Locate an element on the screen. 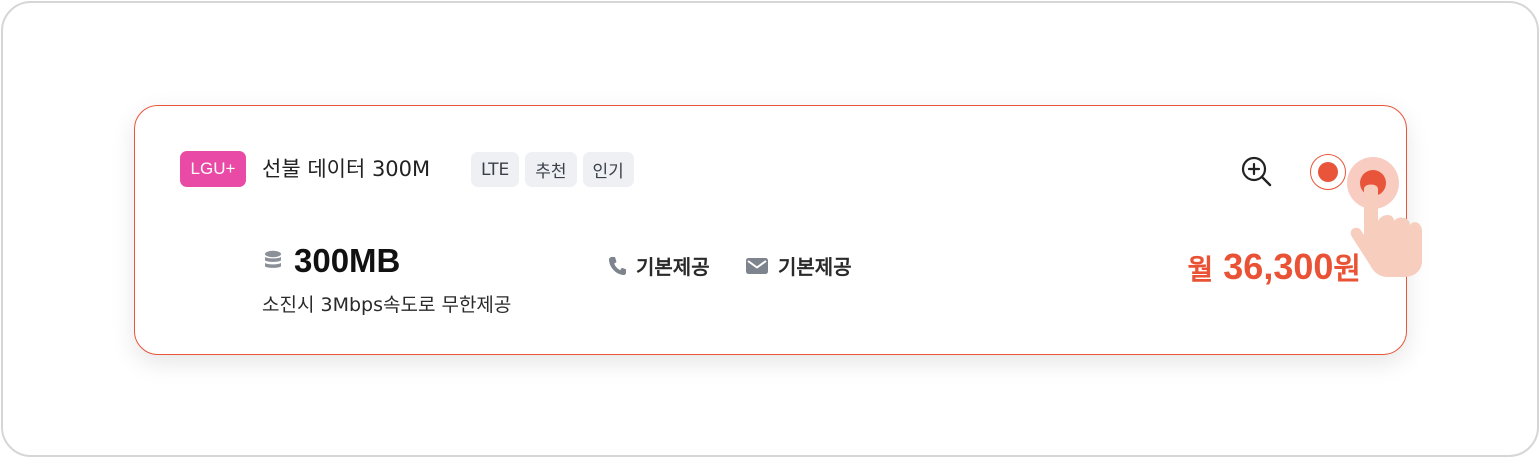 The width and height of the screenshot is (1540, 458). database-icon is located at coordinates (273, 261).